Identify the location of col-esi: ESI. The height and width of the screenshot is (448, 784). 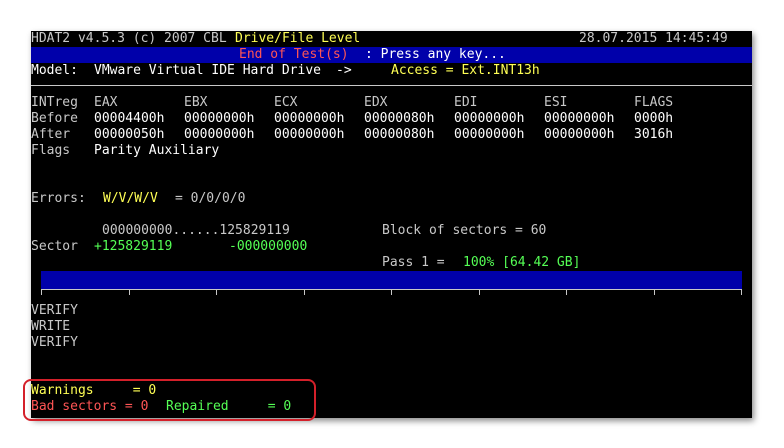
(556, 102).